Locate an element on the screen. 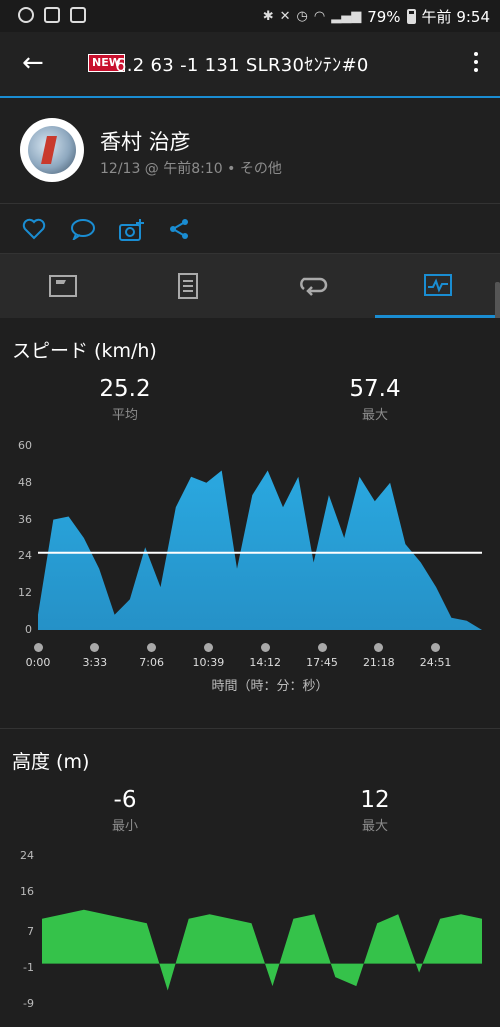 The width and height of the screenshot is (500, 1027). wifi-icon: ◠ is located at coordinates (319, 16).